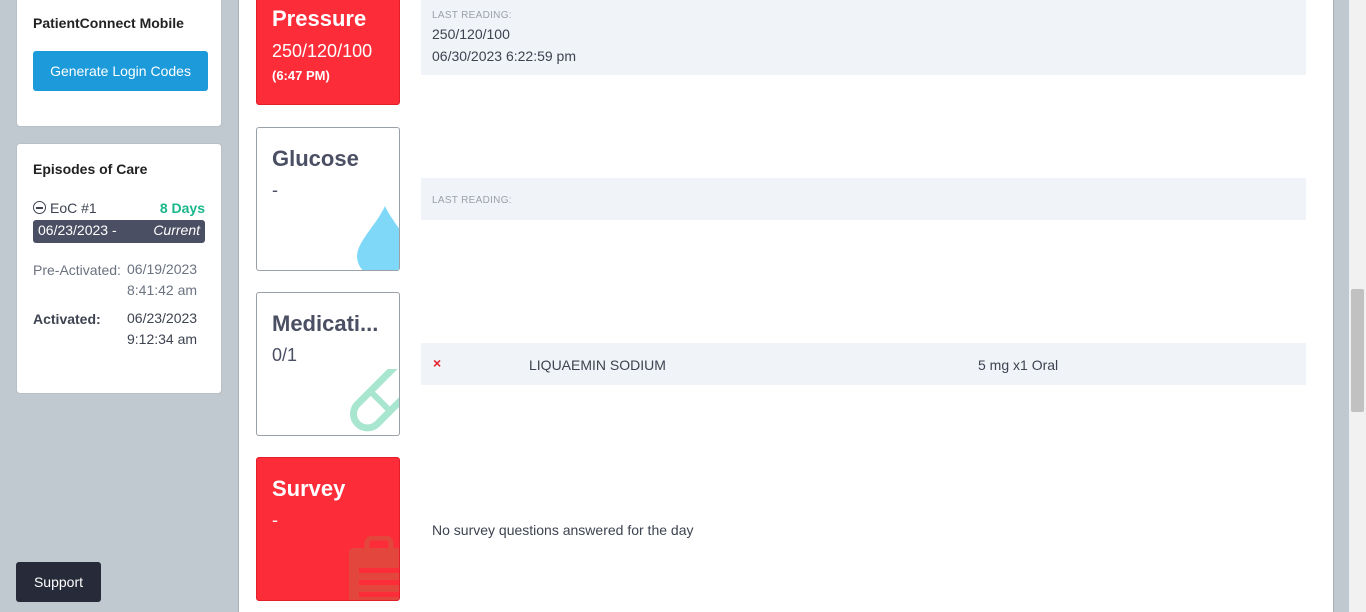  I want to click on pressure-tile: Pressure 250/120/100 (6:47 PM), so click(328, 52).